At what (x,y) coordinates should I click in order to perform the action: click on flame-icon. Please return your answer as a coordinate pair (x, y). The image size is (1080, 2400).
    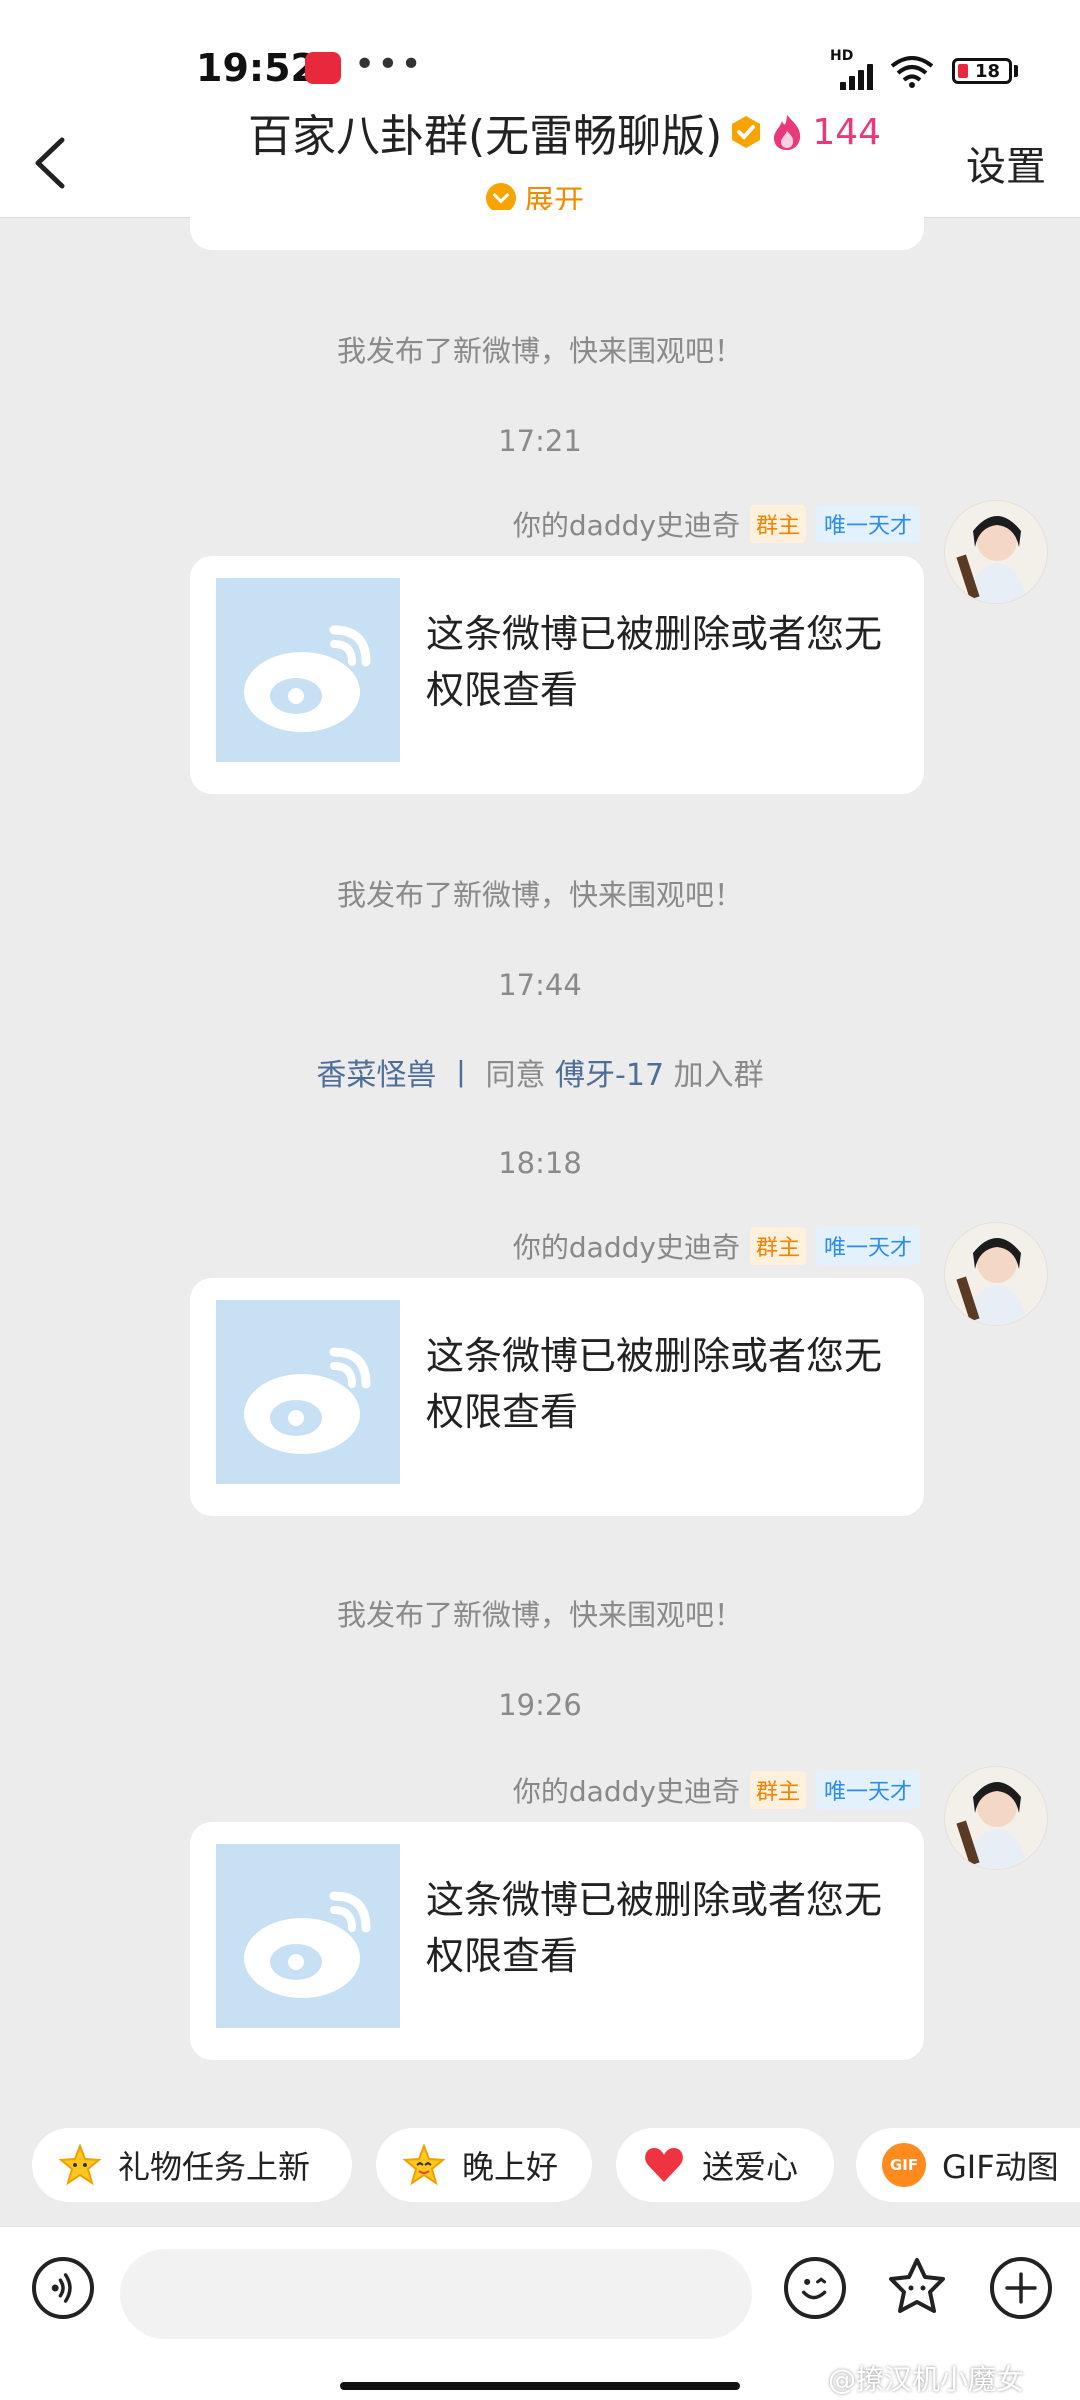
    Looking at the image, I should click on (787, 132).